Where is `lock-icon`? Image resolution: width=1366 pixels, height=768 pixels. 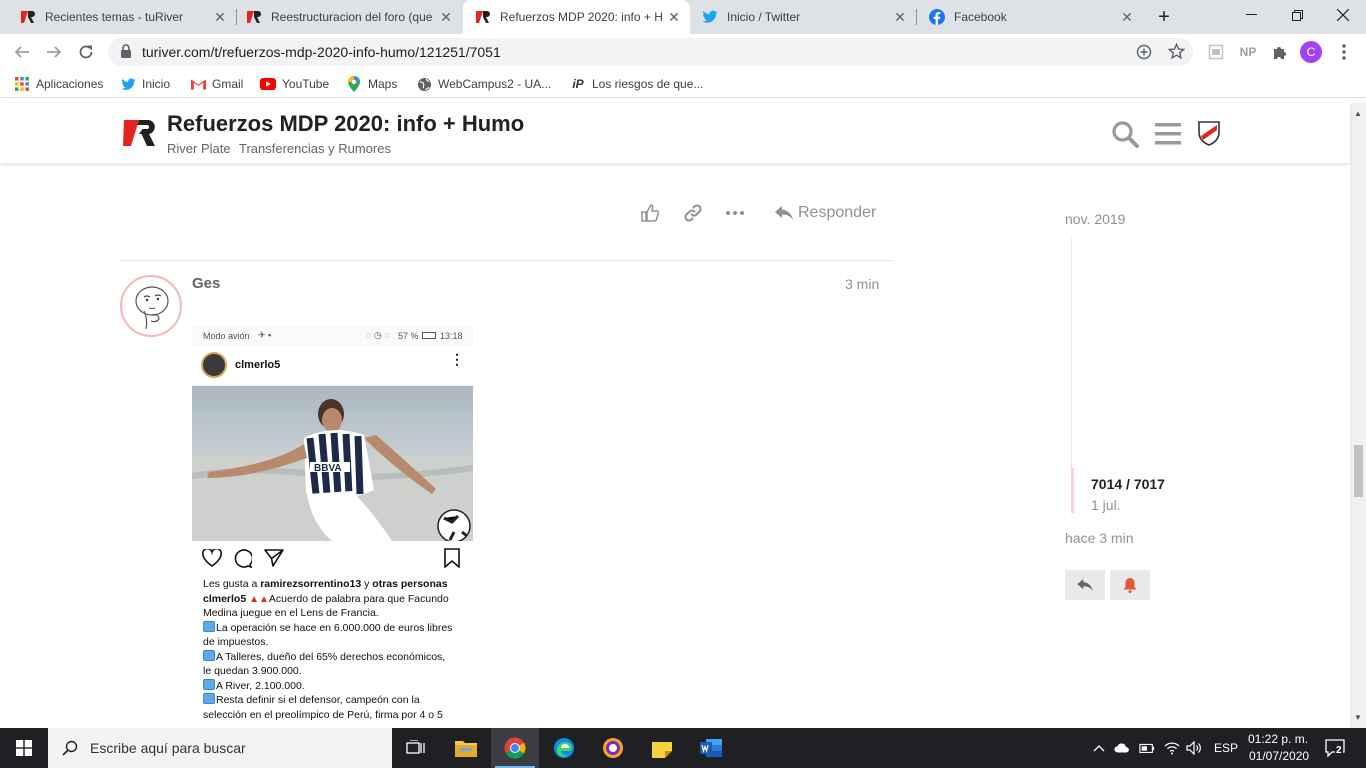
lock-icon is located at coordinates (126, 54).